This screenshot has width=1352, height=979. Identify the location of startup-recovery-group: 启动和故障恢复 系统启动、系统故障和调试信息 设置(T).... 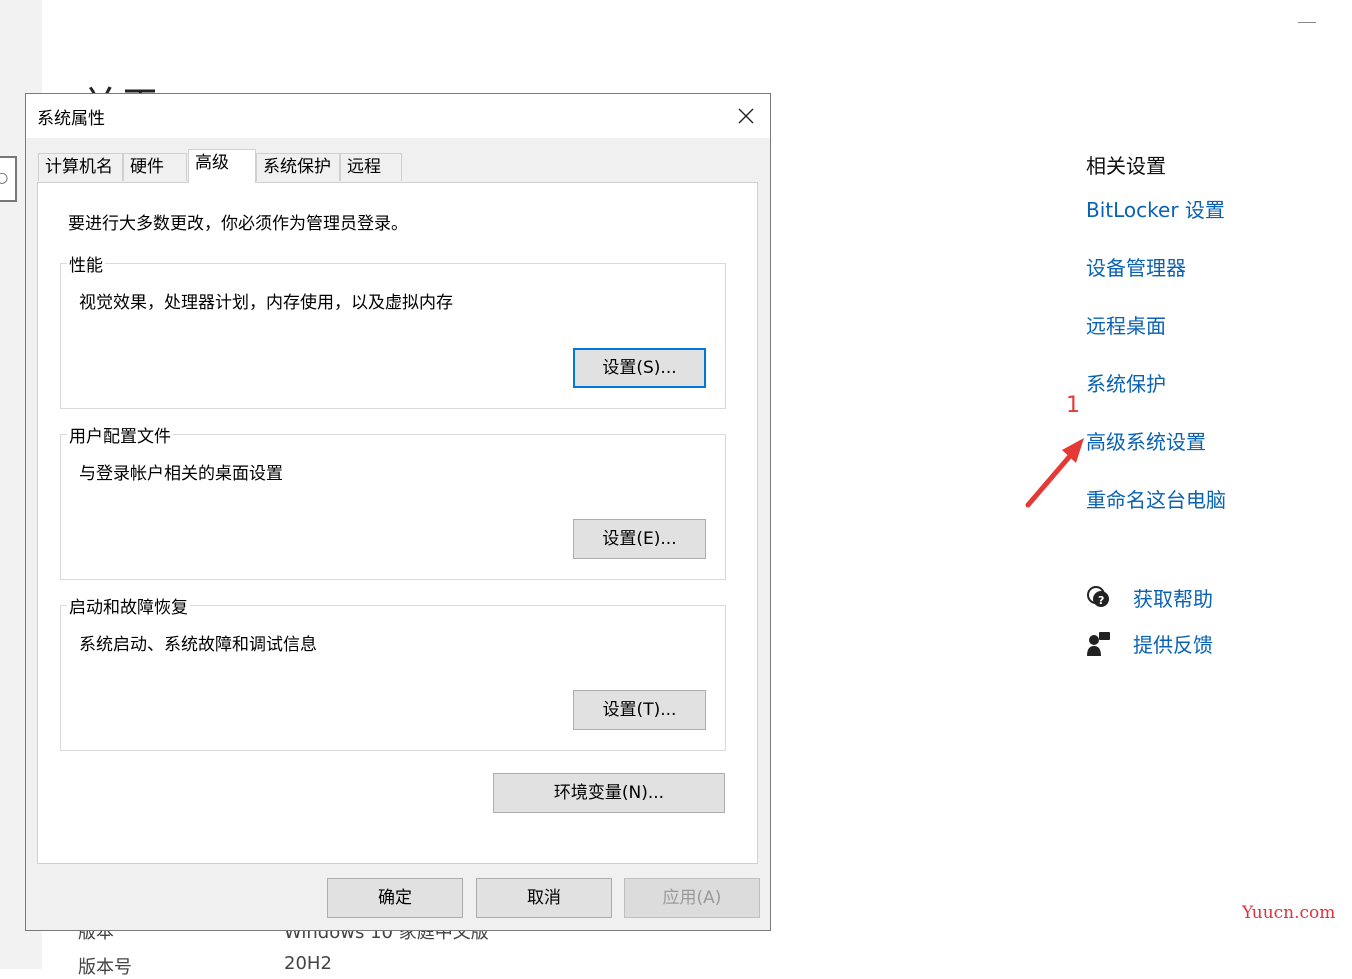
(393, 672).